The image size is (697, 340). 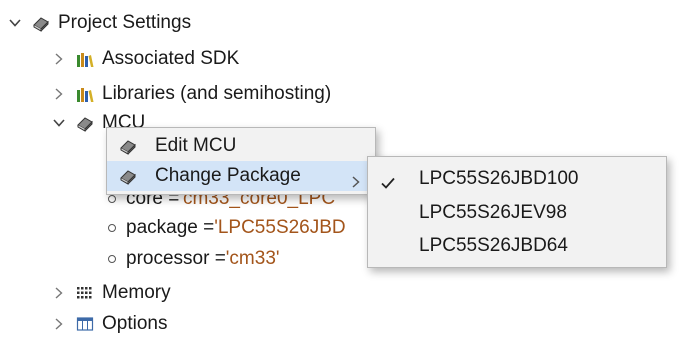 I want to click on tree-item-label: Options, so click(x=135, y=323).